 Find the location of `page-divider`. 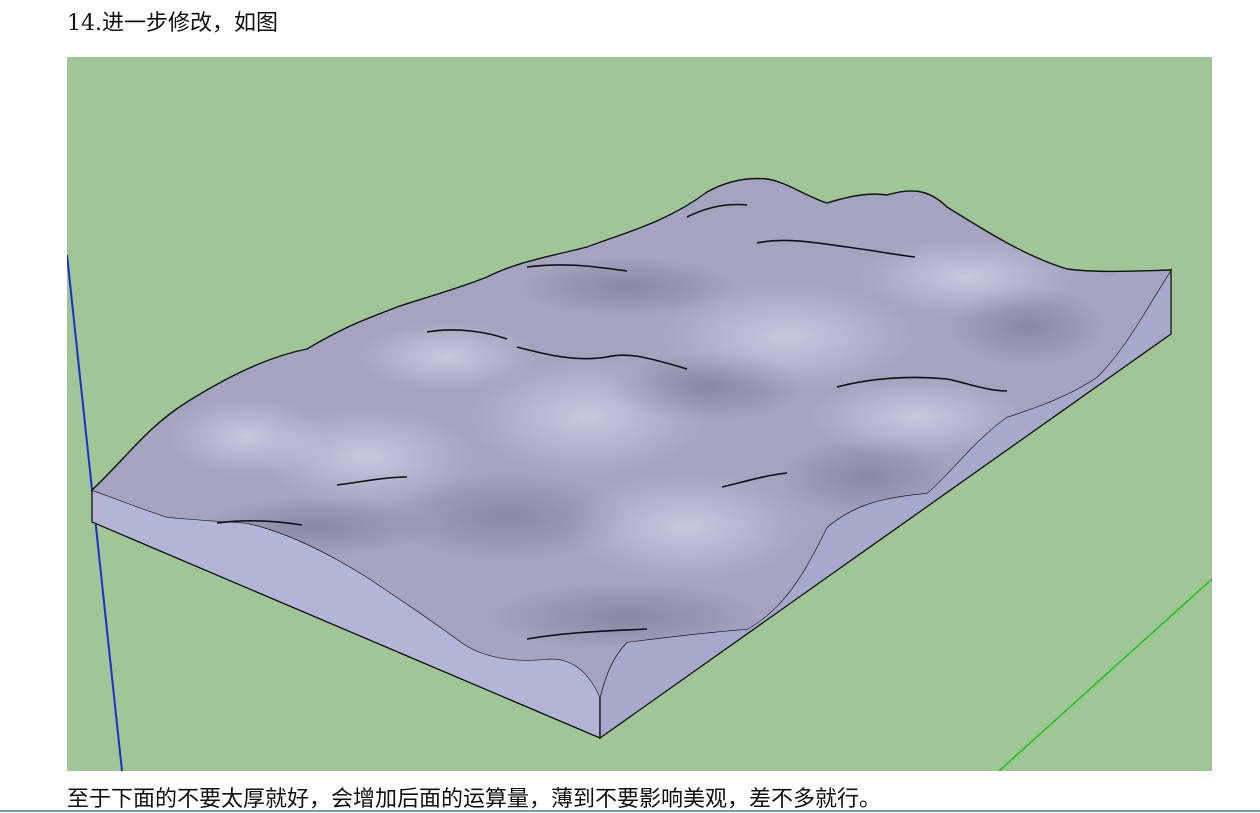

page-divider is located at coordinates (630, 811).